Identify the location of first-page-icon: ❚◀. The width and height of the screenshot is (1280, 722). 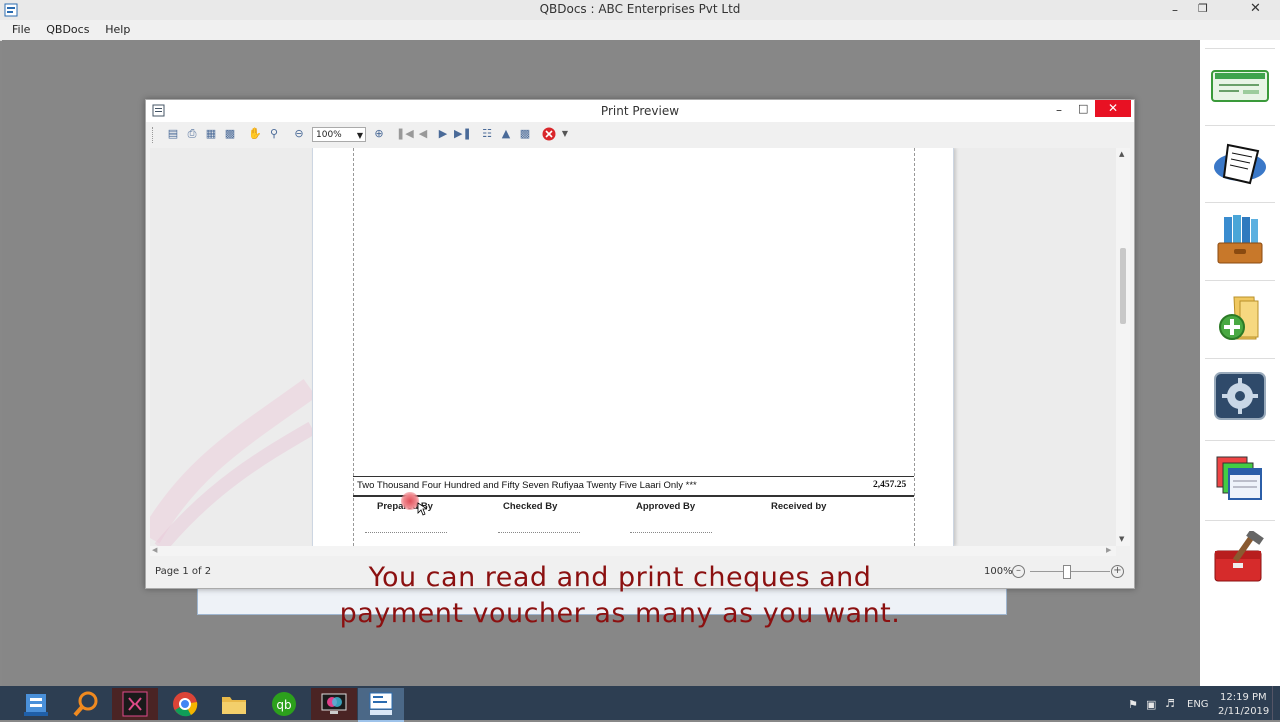
(405, 134).